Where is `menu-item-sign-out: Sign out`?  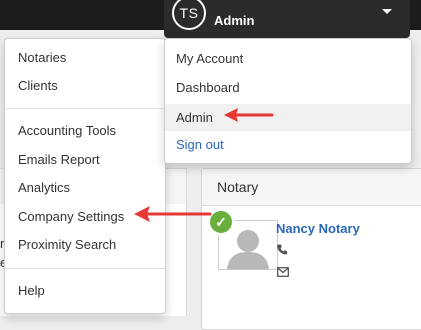
menu-item-sign-out: Sign out is located at coordinates (288, 145).